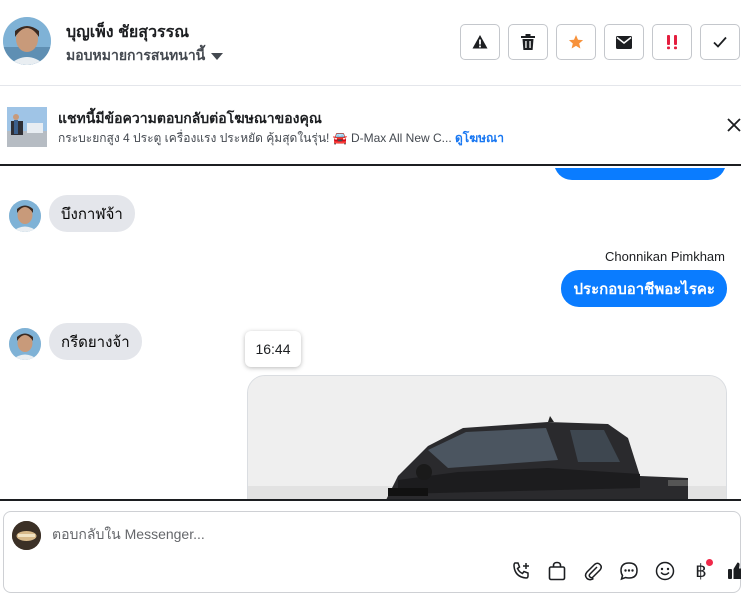 The image size is (741, 602). I want to click on see-ad-link: ดูโฆษณา, so click(479, 138).